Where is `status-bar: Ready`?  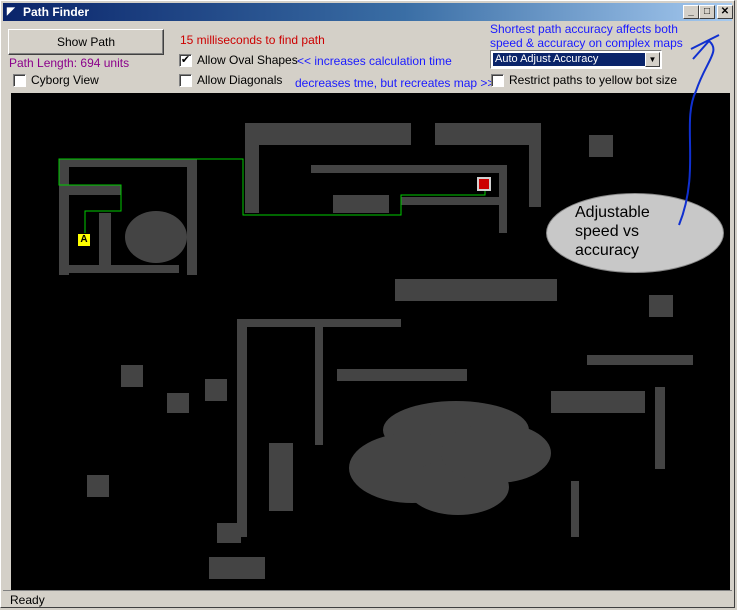
status-bar: Ready is located at coordinates (367, 598).